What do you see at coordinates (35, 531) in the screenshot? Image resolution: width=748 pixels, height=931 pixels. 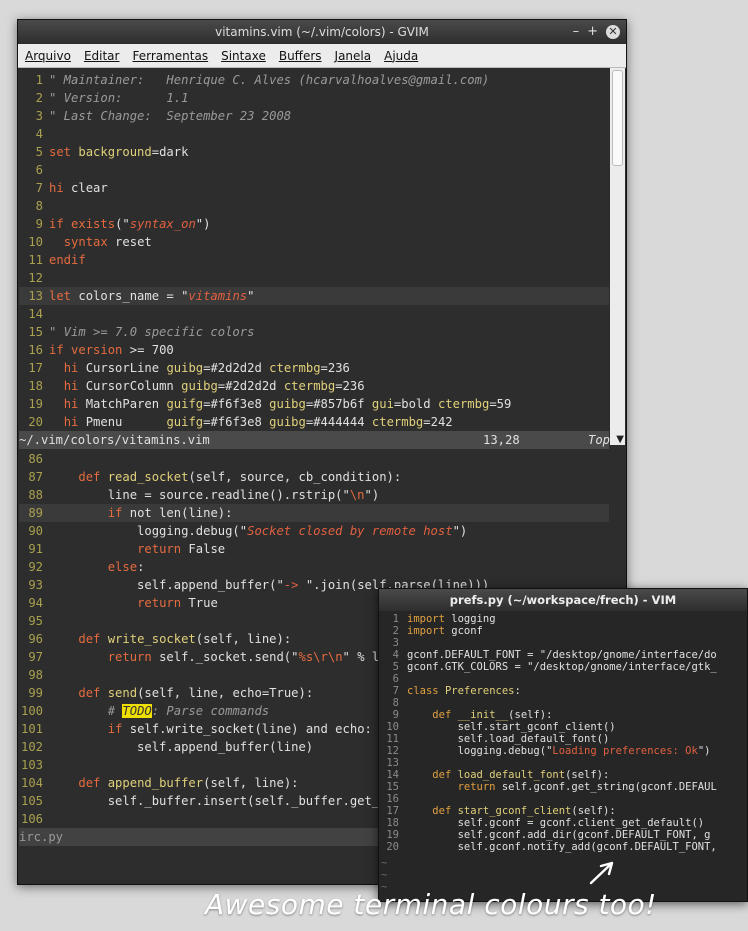 I see `line-number: 90` at bounding box center [35, 531].